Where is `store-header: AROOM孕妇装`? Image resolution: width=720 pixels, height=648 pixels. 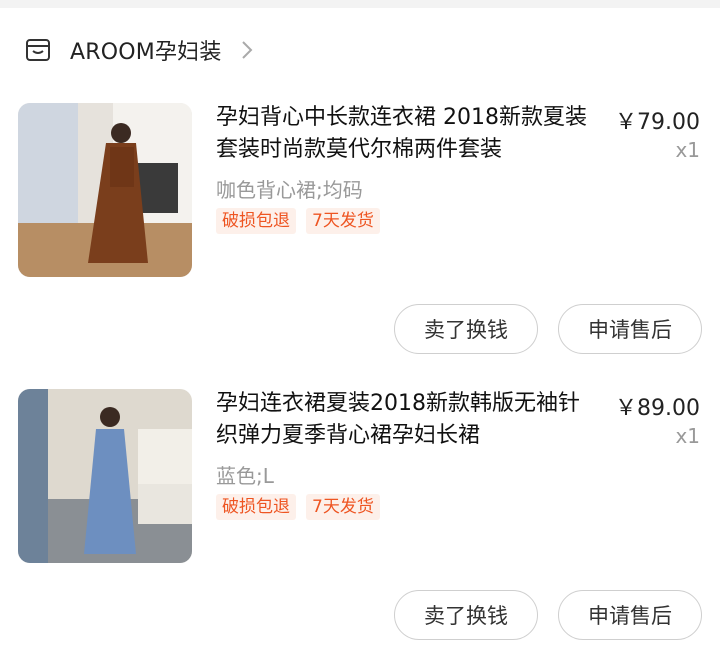
store-header: AROOM孕妇装 is located at coordinates (139, 50).